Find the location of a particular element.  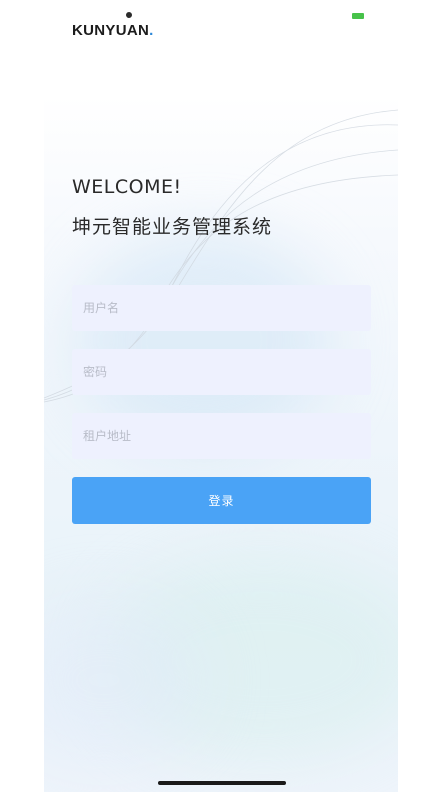

system-title: 坤元智能业务管理系统 is located at coordinates (172, 227).